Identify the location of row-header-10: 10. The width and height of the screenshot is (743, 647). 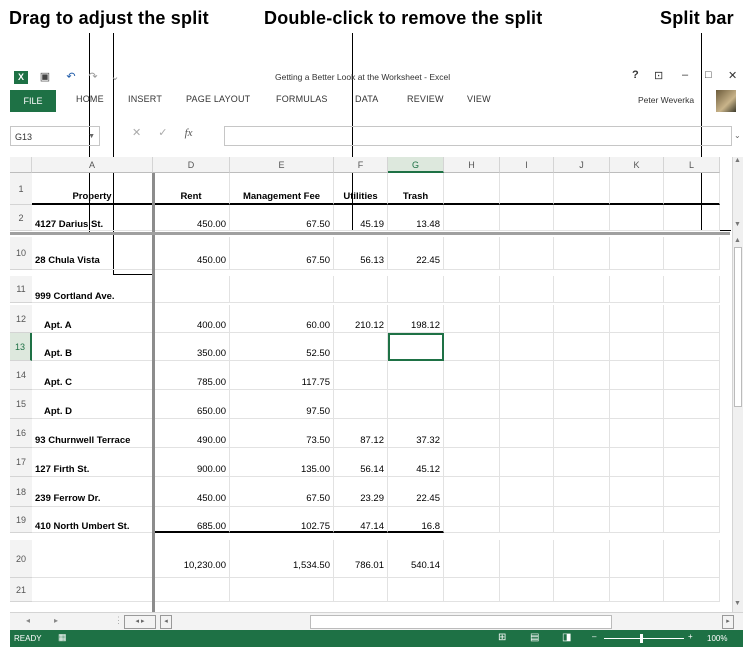
(21, 253).